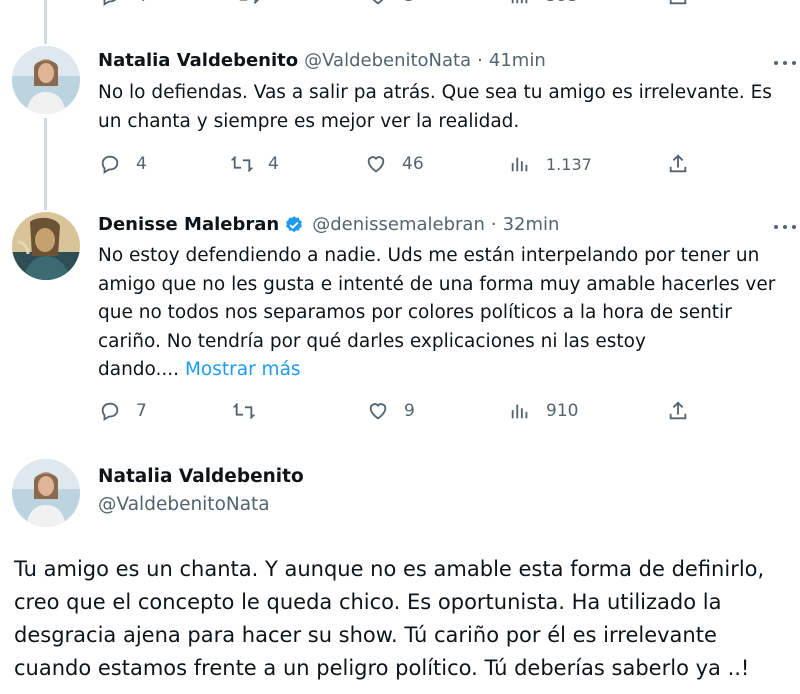  Describe the element at coordinates (449, 413) in the screenshot. I see `action-bar: 7 9 910` at that location.